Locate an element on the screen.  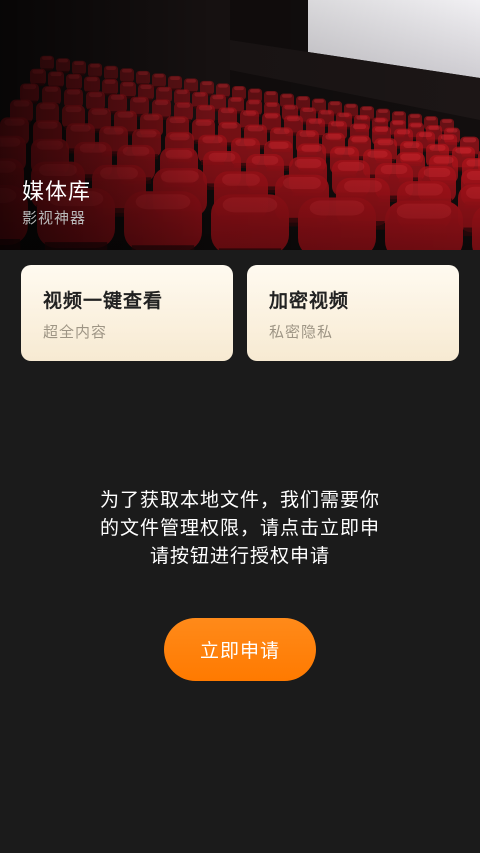
apply-now-button: 立即申请 is located at coordinates (240, 649).